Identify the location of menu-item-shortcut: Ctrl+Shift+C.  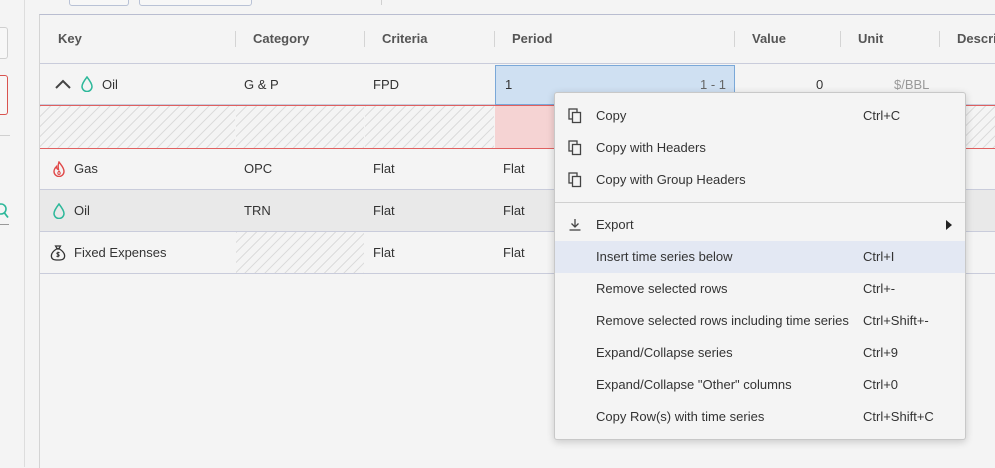
(898, 416).